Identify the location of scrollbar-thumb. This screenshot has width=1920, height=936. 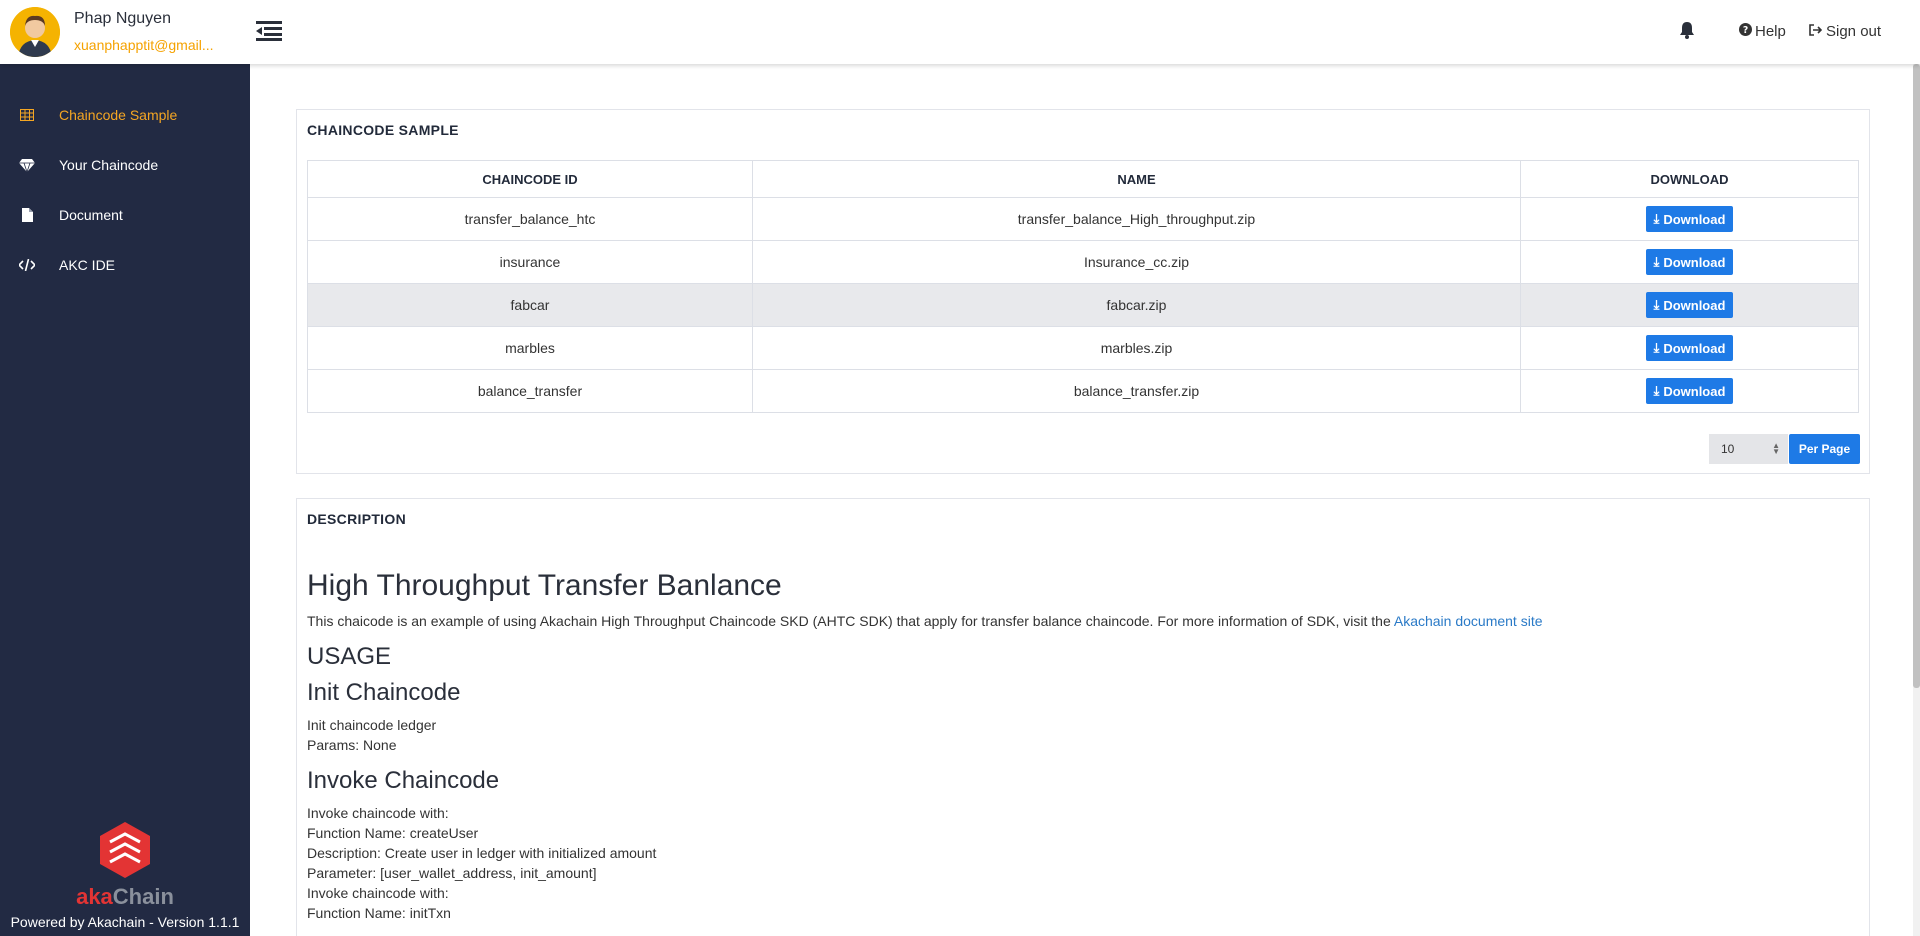
(1916, 376).